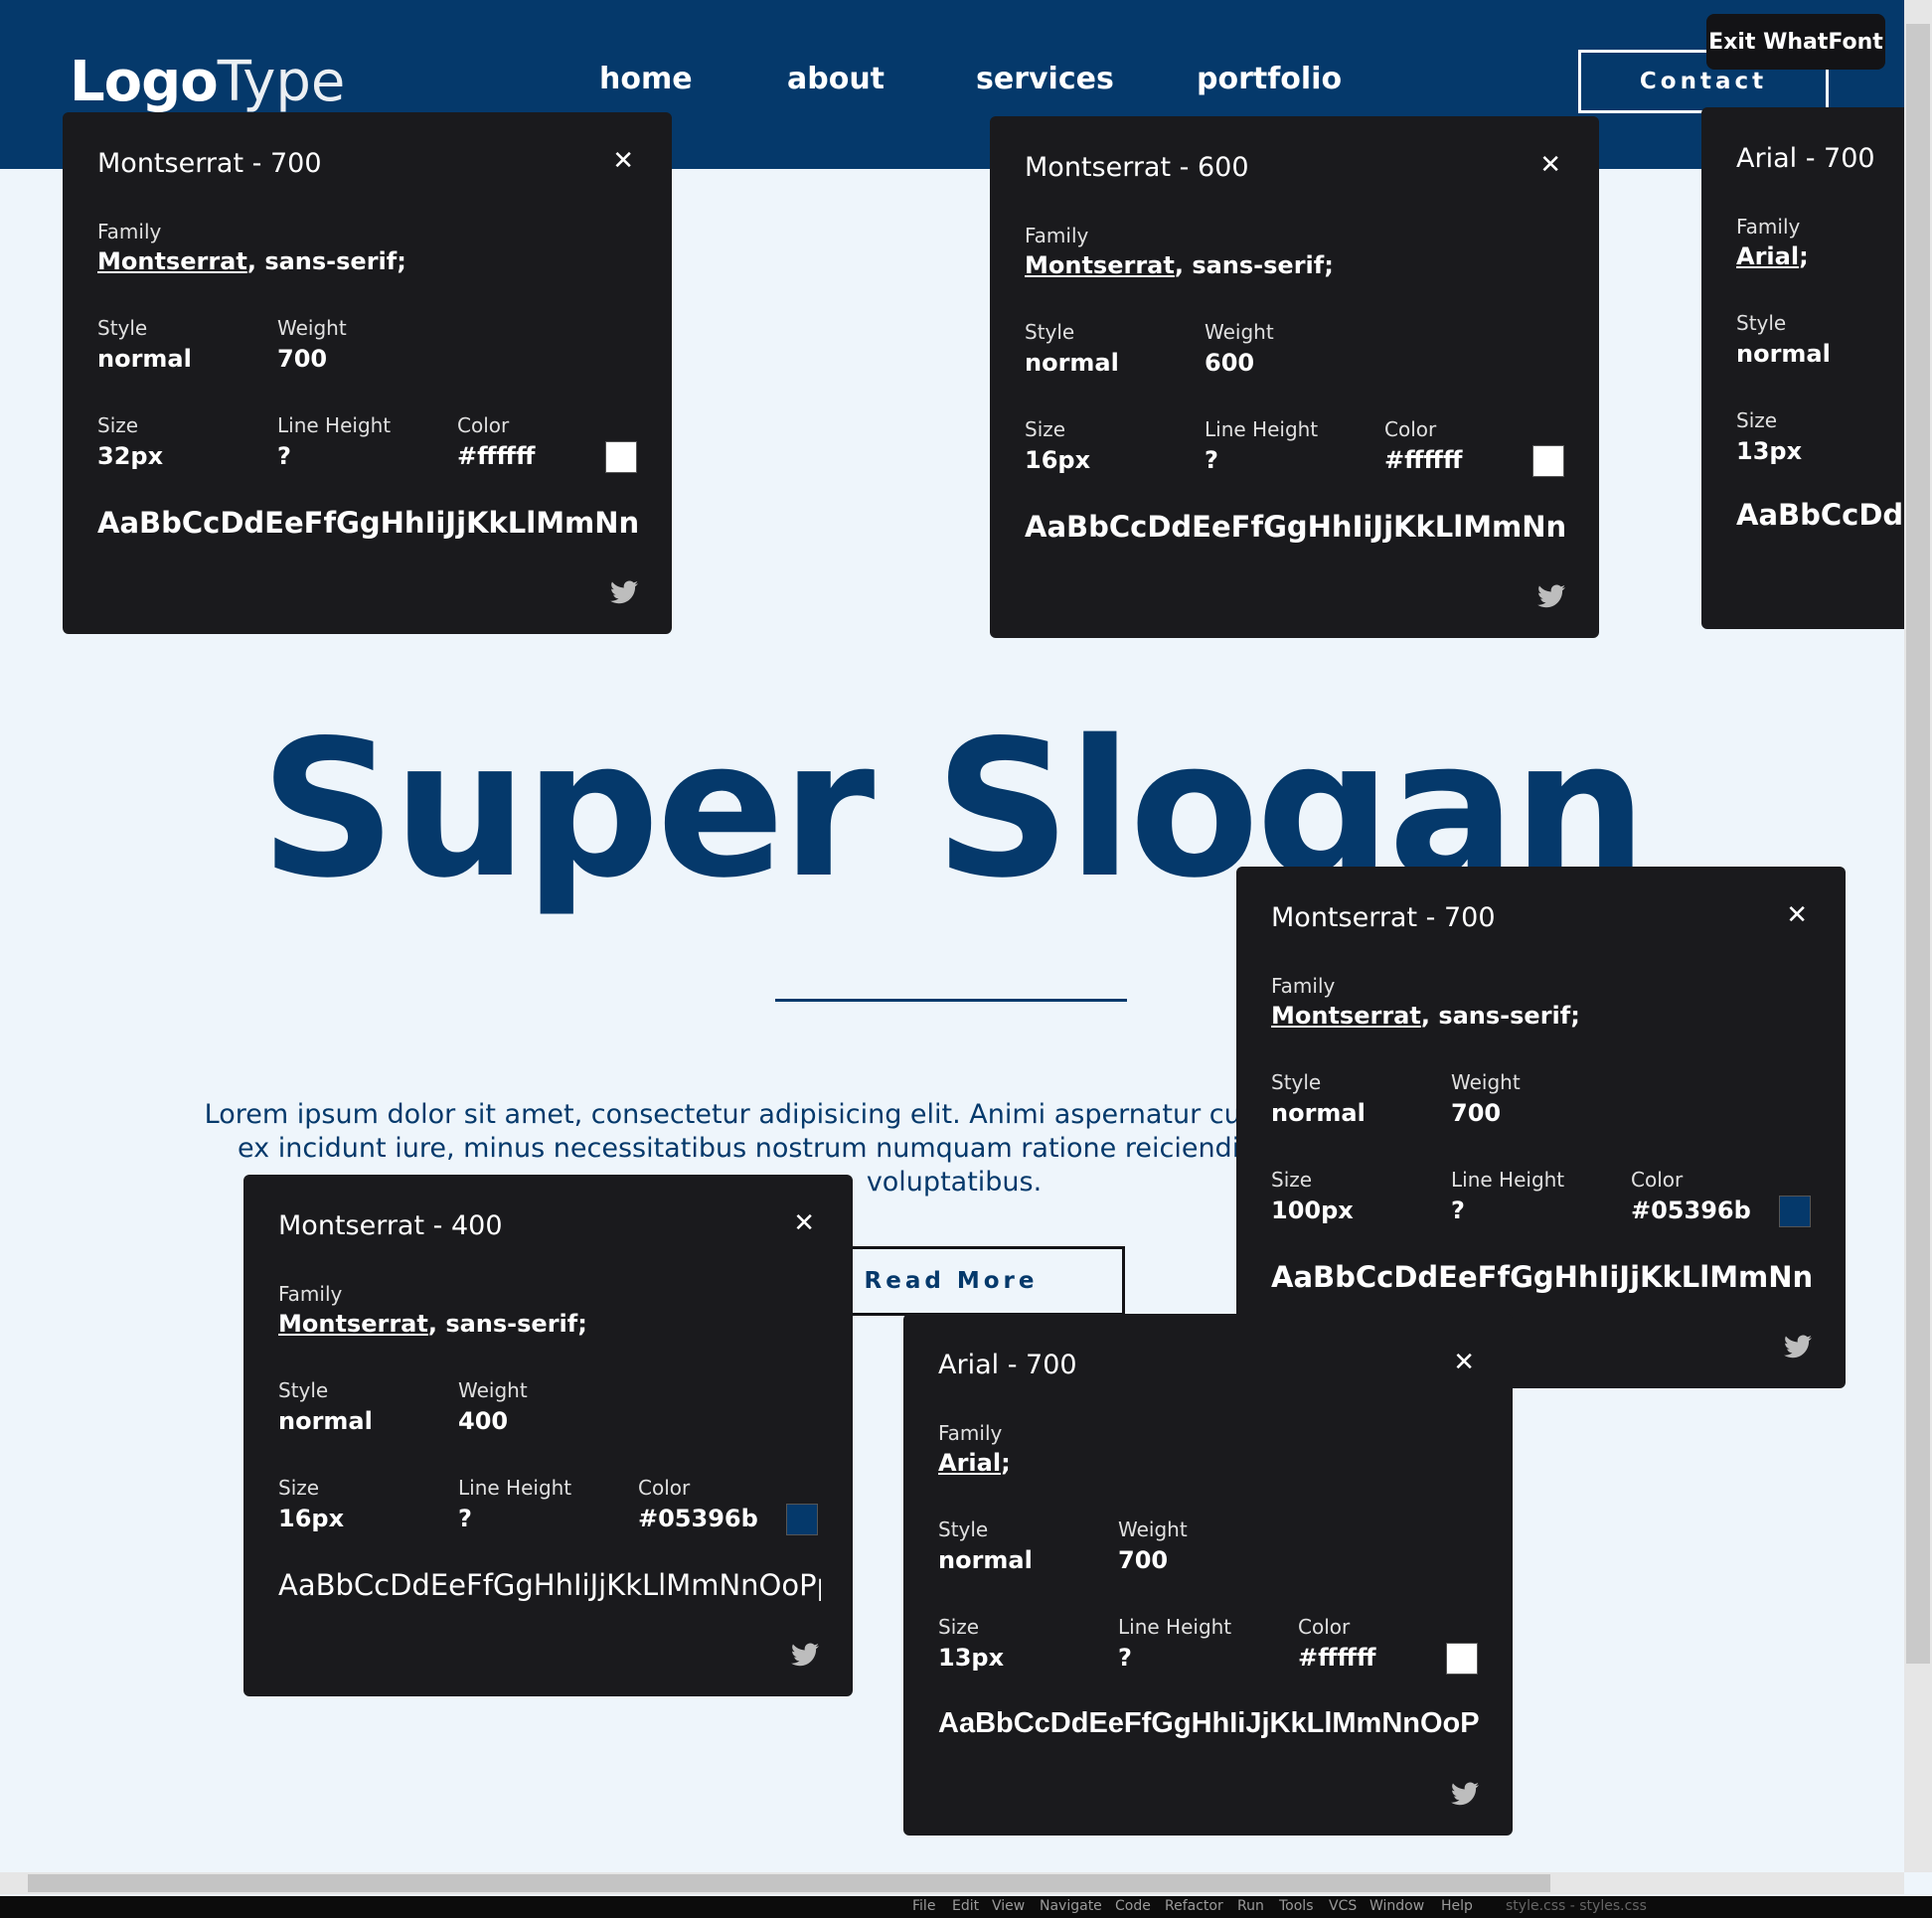 The width and height of the screenshot is (1932, 1918). I want to click on color-label: Color, so click(1324, 1627).